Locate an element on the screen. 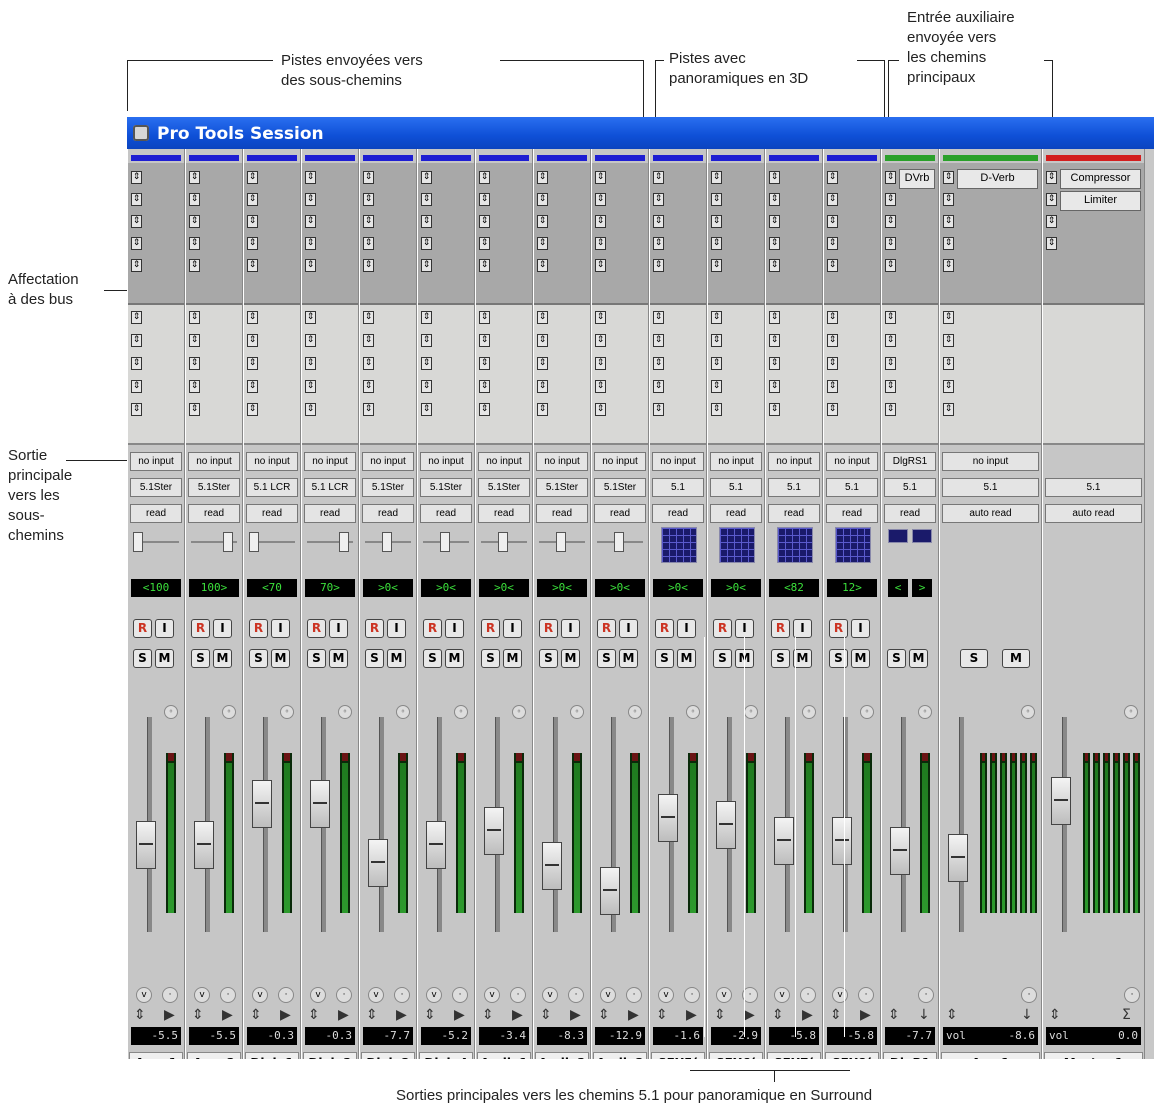  track-name: Dialg3 is located at coordinates (388, 1055).